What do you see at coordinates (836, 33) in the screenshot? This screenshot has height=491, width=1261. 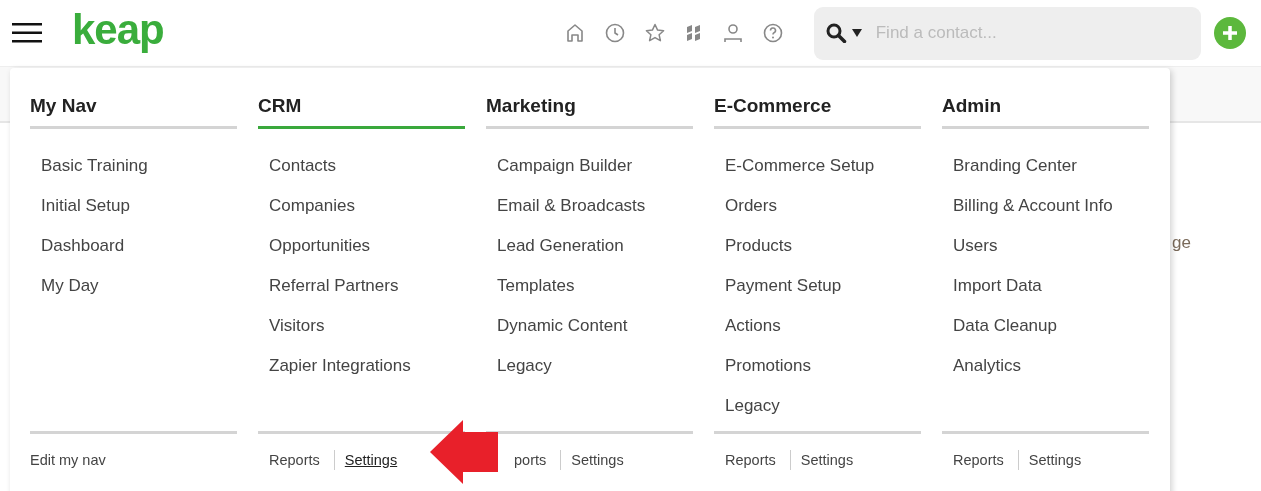 I see `search-icon` at bounding box center [836, 33].